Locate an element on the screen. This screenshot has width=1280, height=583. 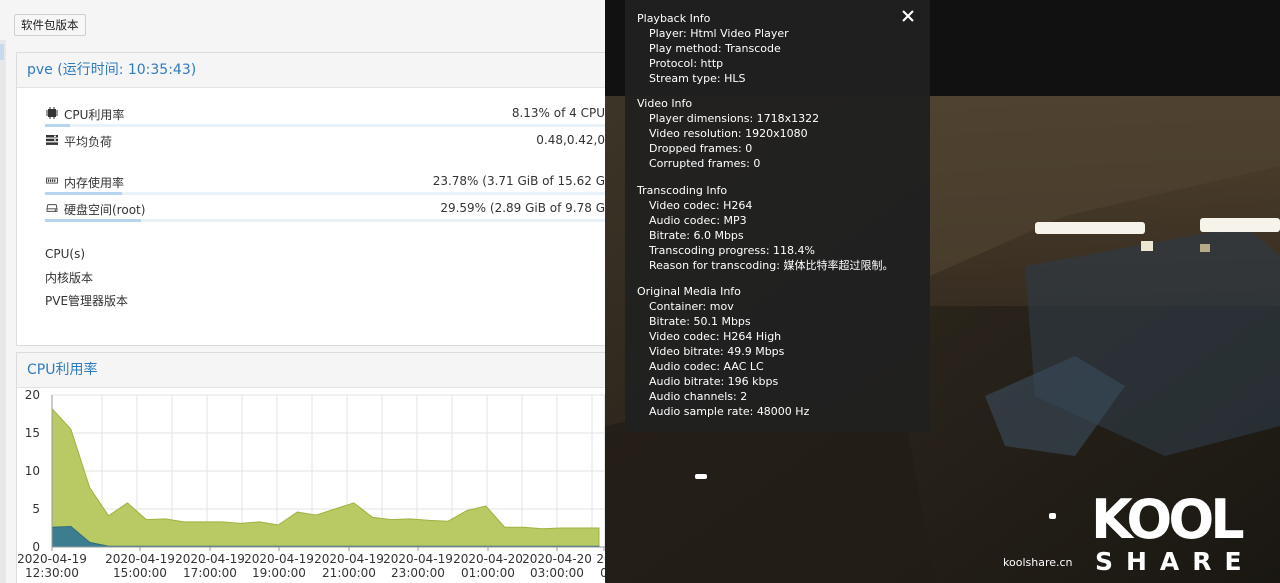
info-item-key: Transcoding progress: is located at coordinates (711, 250).